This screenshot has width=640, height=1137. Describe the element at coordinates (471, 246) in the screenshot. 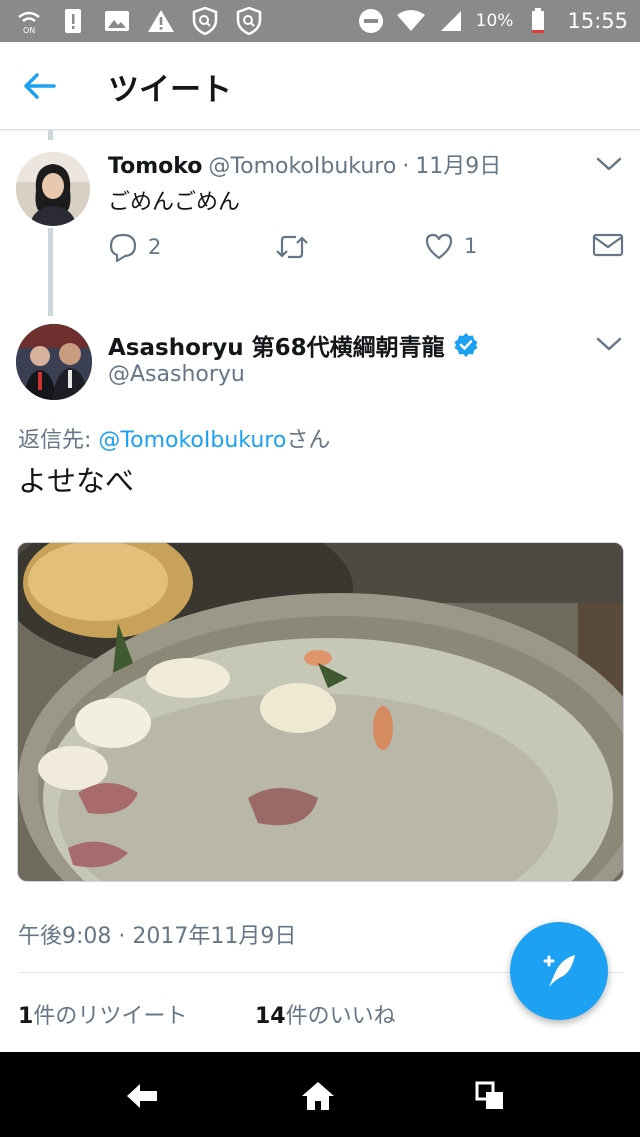

I see `like-count: 1` at that location.